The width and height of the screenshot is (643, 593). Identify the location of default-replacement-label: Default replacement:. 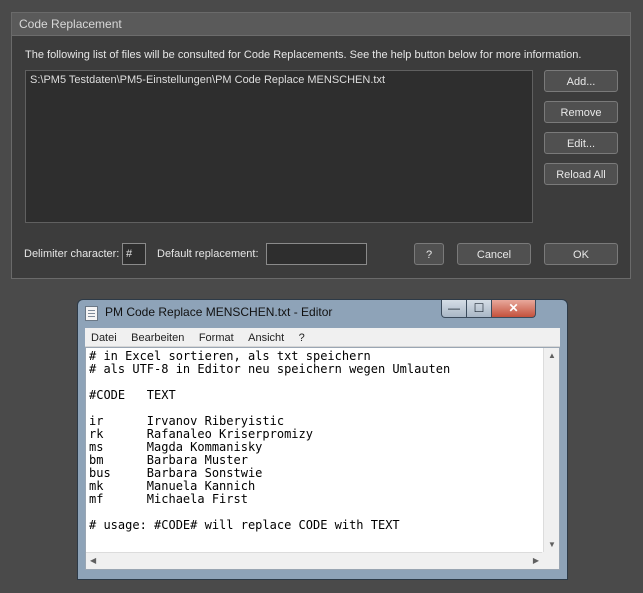
(208, 254).